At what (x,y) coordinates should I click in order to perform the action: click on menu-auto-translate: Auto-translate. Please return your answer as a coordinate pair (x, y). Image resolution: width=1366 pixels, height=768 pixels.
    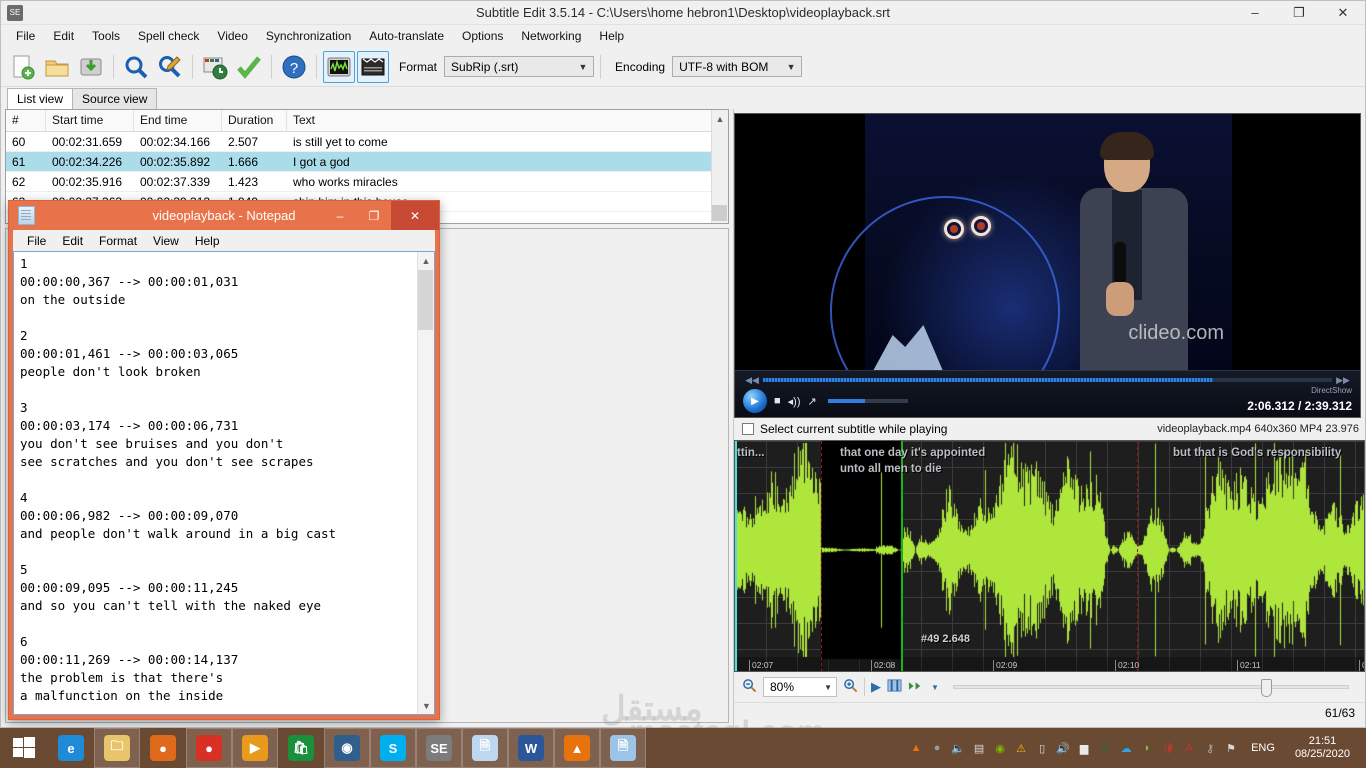
    Looking at the image, I should click on (406, 36).